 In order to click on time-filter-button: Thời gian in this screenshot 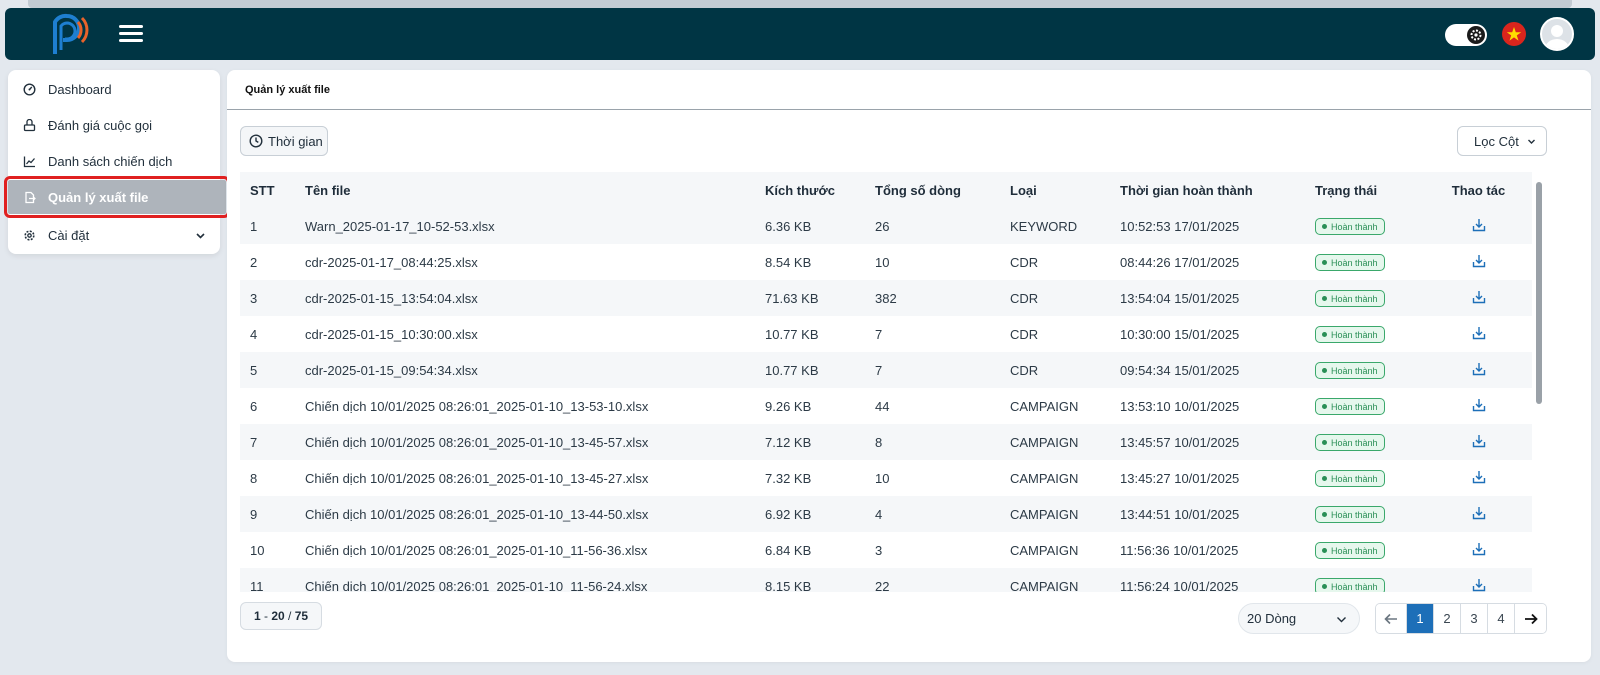, I will do `click(284, 141)`.